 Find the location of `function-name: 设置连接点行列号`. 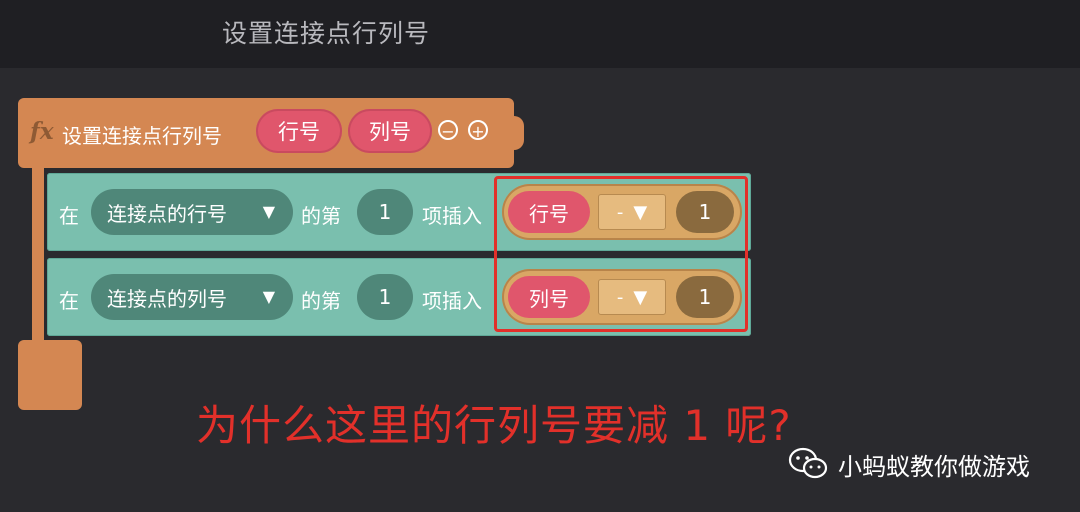

function-name: 设置连接点行列号 is located at coordinates (142, 136).